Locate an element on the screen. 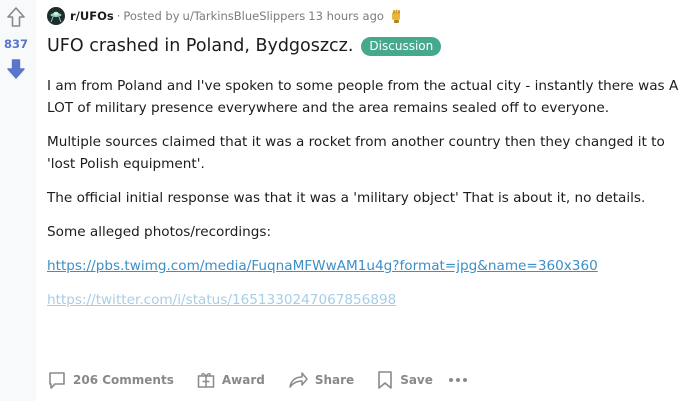 This screenshot has width=692, height=401. author-link: u/TarkinsBlueSlippers is located at coordinates (244, 16).